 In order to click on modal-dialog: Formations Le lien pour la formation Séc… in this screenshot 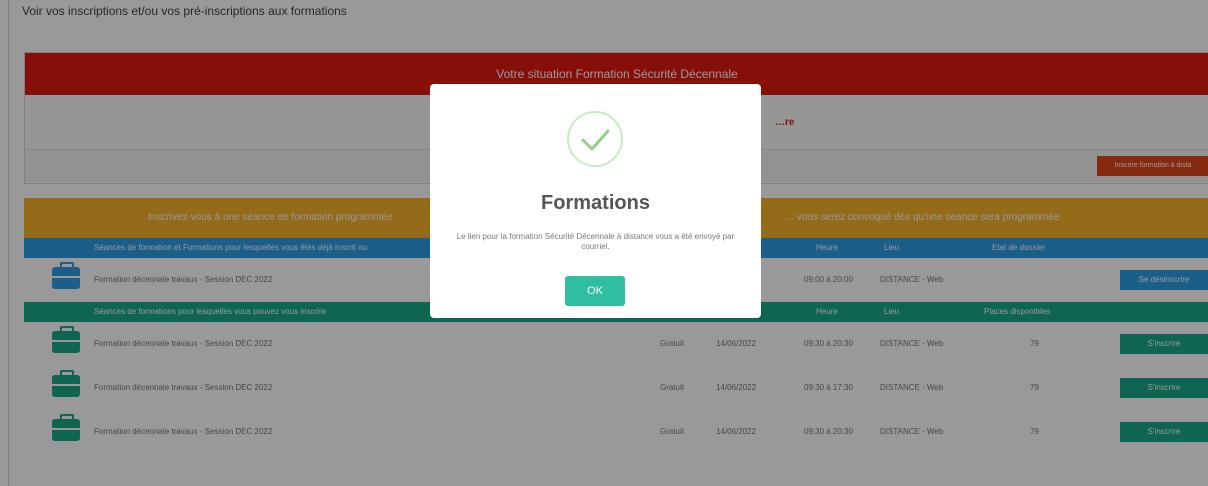, I will do `click(595, 201)`.